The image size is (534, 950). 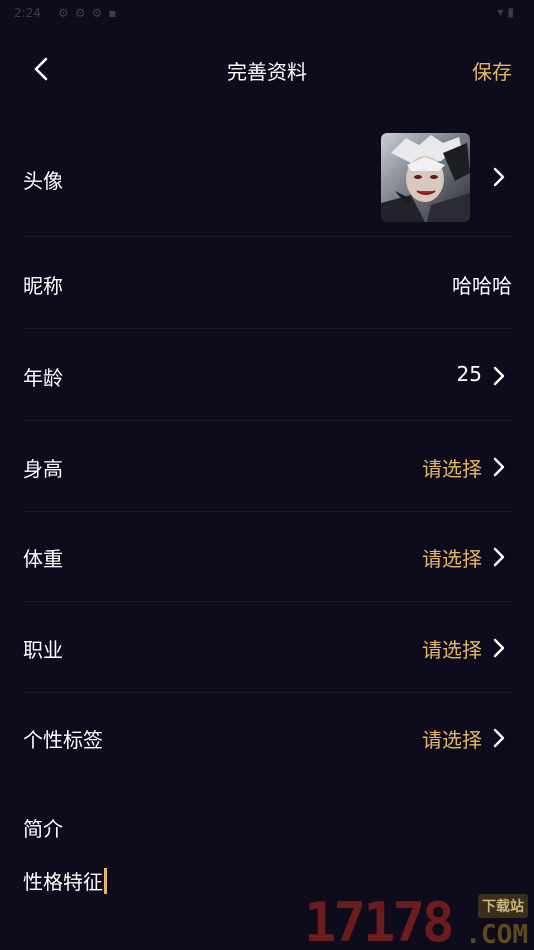 I want to click on page-title: 完善资料, so click(x=267, y=72).